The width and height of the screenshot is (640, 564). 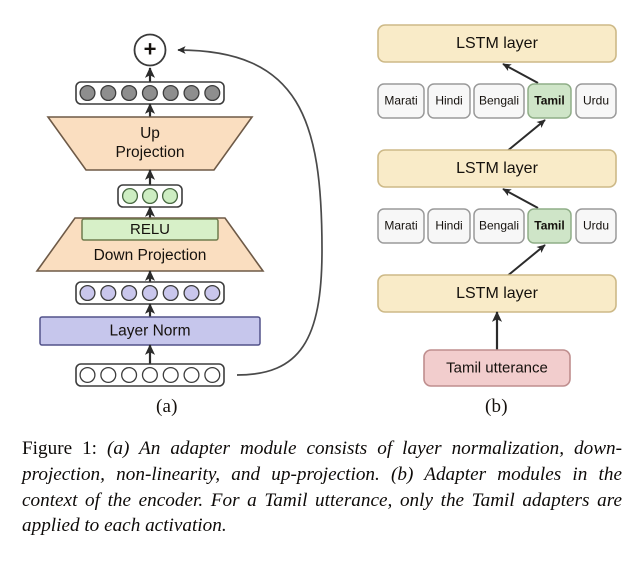 I want to click on lstm-layer-bottom: LSTM layer, so click(x=497, y=293).